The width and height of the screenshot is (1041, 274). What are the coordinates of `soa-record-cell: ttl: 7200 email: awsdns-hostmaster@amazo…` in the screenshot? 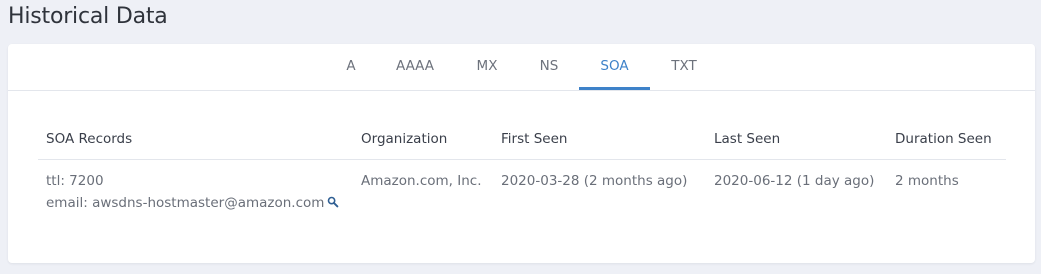 It's located at (192, 192).